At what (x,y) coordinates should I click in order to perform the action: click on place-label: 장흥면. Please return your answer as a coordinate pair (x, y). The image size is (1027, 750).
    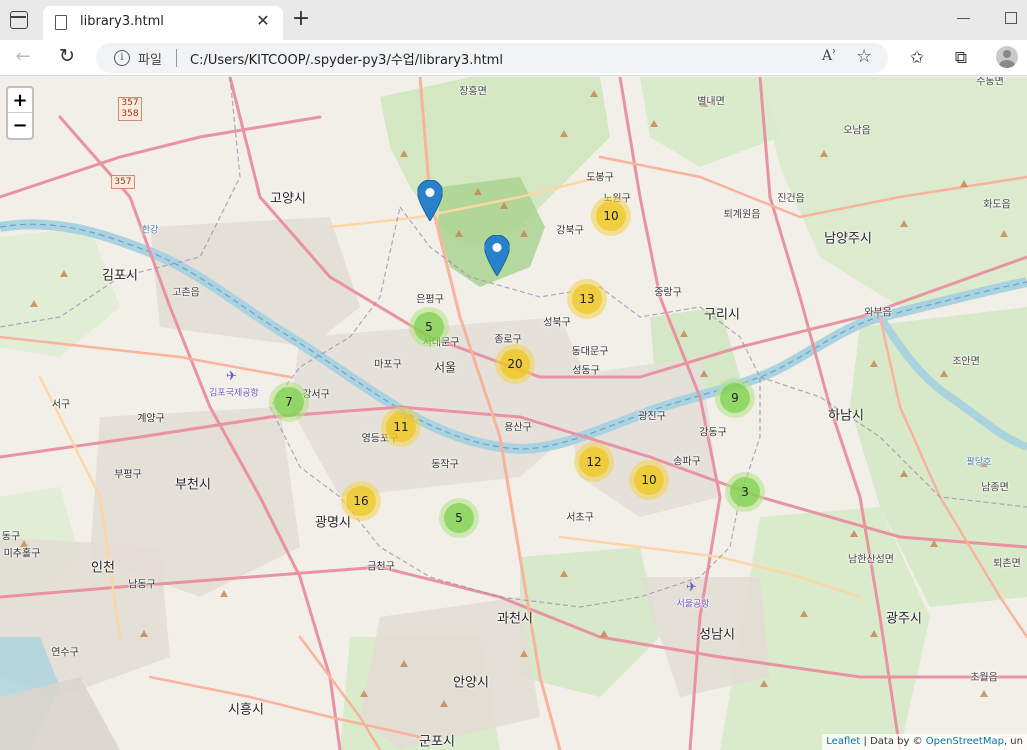
    Looking at the image, I should click on (473, 92).